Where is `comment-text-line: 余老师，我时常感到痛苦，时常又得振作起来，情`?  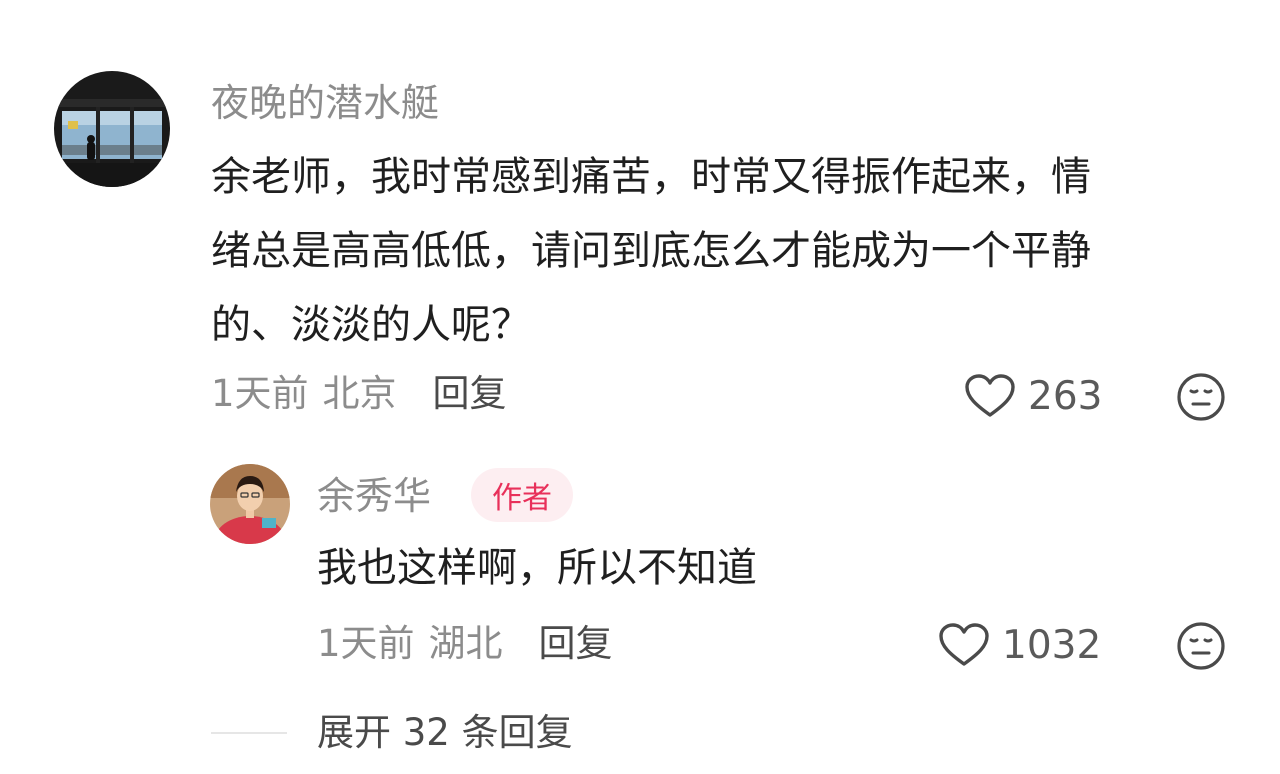
comment-text-line: 余老师，我时常感到痛苦，时常又得振作起来，情 is located at coordinates (651, 177).